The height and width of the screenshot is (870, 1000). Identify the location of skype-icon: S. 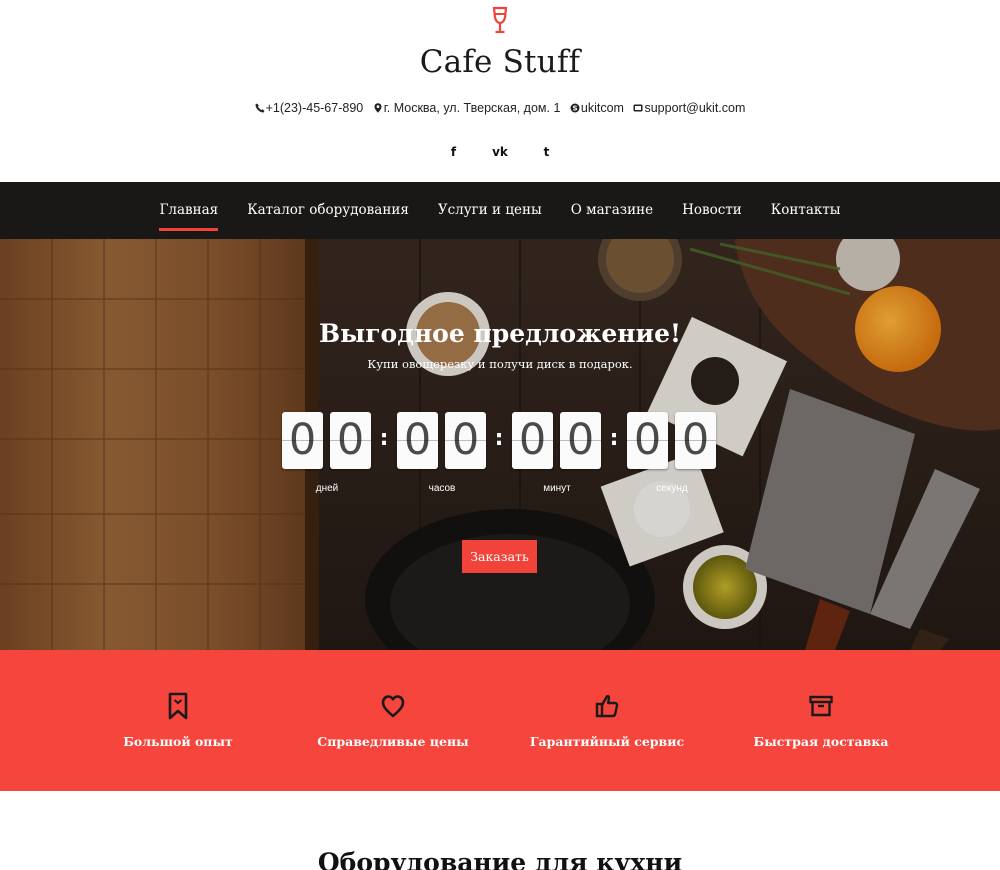
(575, 108).